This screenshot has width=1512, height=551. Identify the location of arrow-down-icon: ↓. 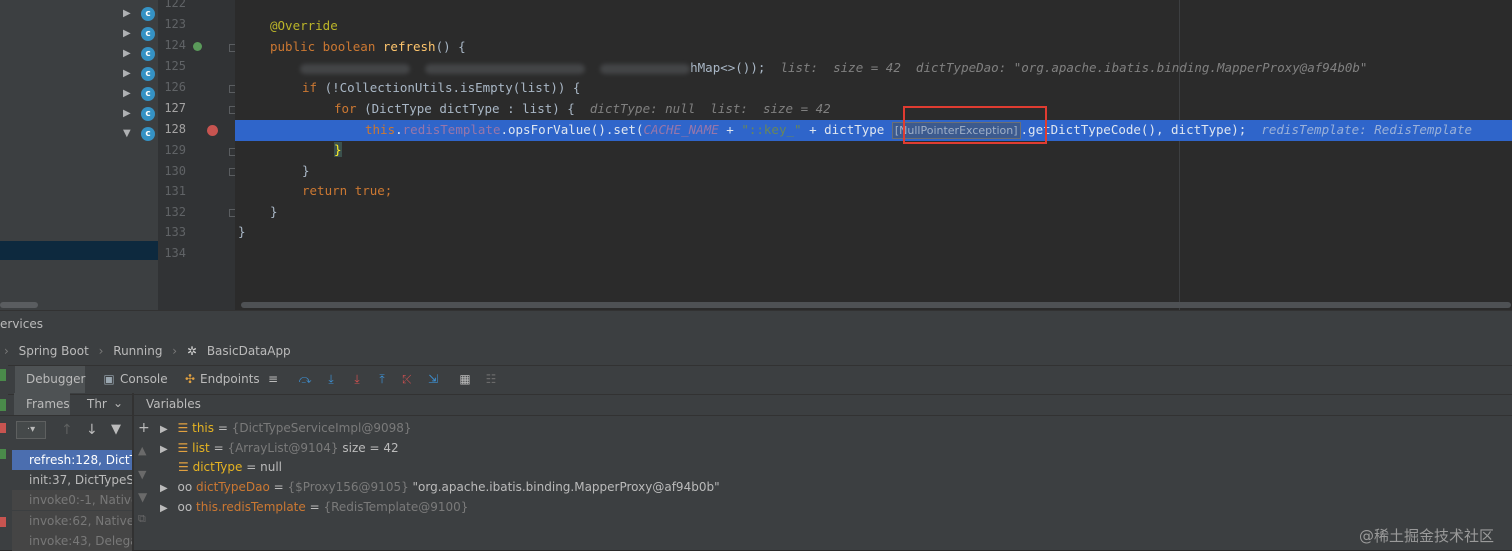
(92, 430).